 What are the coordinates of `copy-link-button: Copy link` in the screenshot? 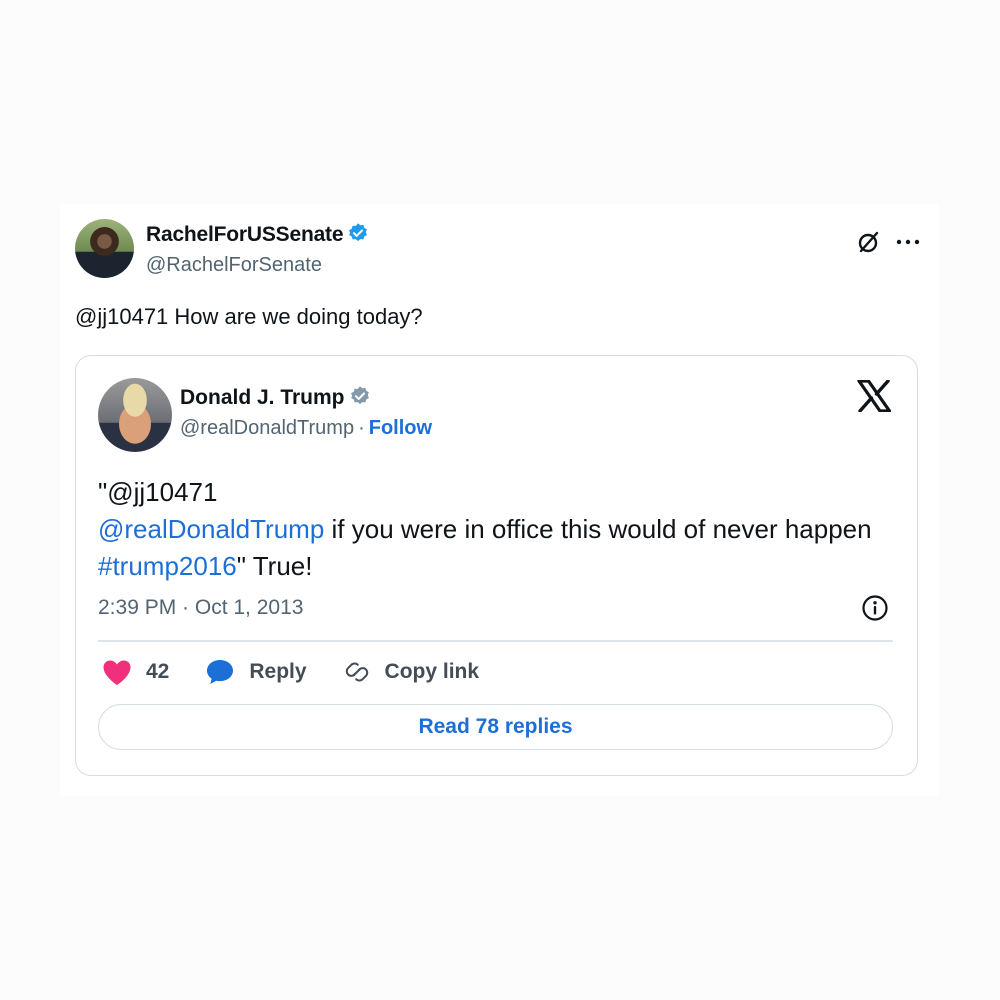 It's located at (411, 672).